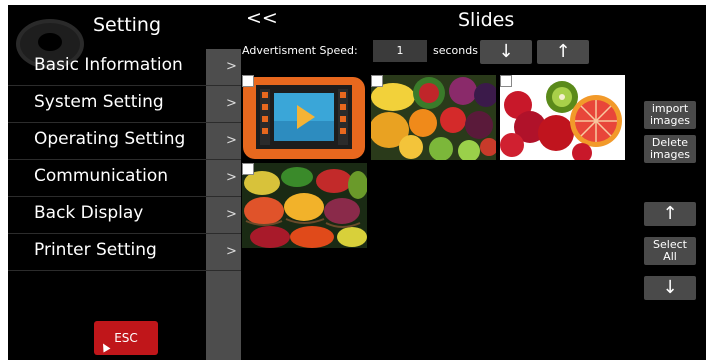 Image resolution: width=710 pixels, height=360 pixels. What do you see at coordinates (670, 256) in the screenshot?
I see `select-all-label-line2: All` at bounding box center [670, 256].